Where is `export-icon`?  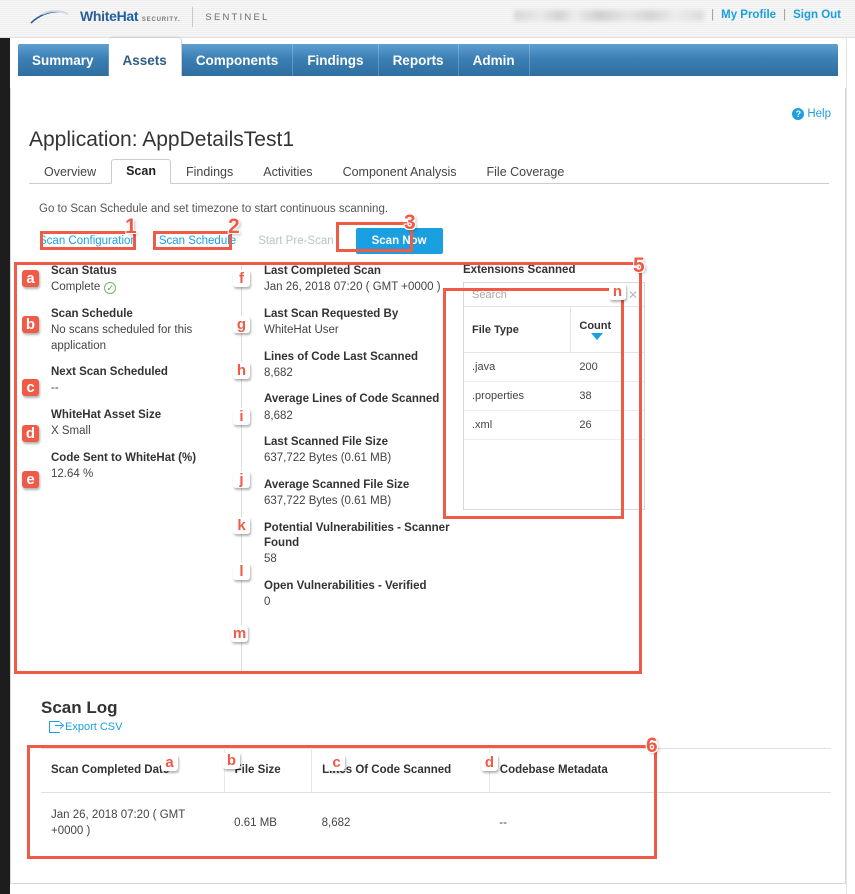
export-icon is located at coordinates (55, 727).